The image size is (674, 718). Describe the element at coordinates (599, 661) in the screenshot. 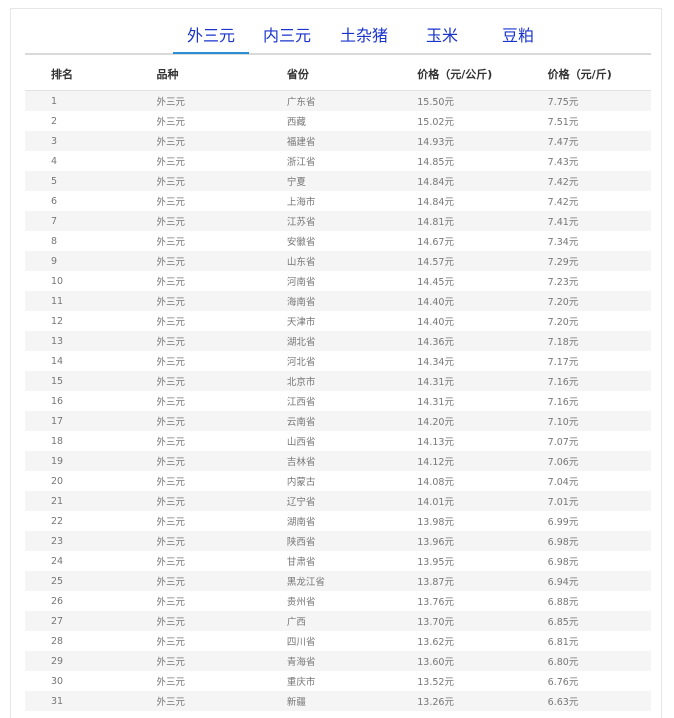

I see `cell-price-jin: 6.80元` at that location.